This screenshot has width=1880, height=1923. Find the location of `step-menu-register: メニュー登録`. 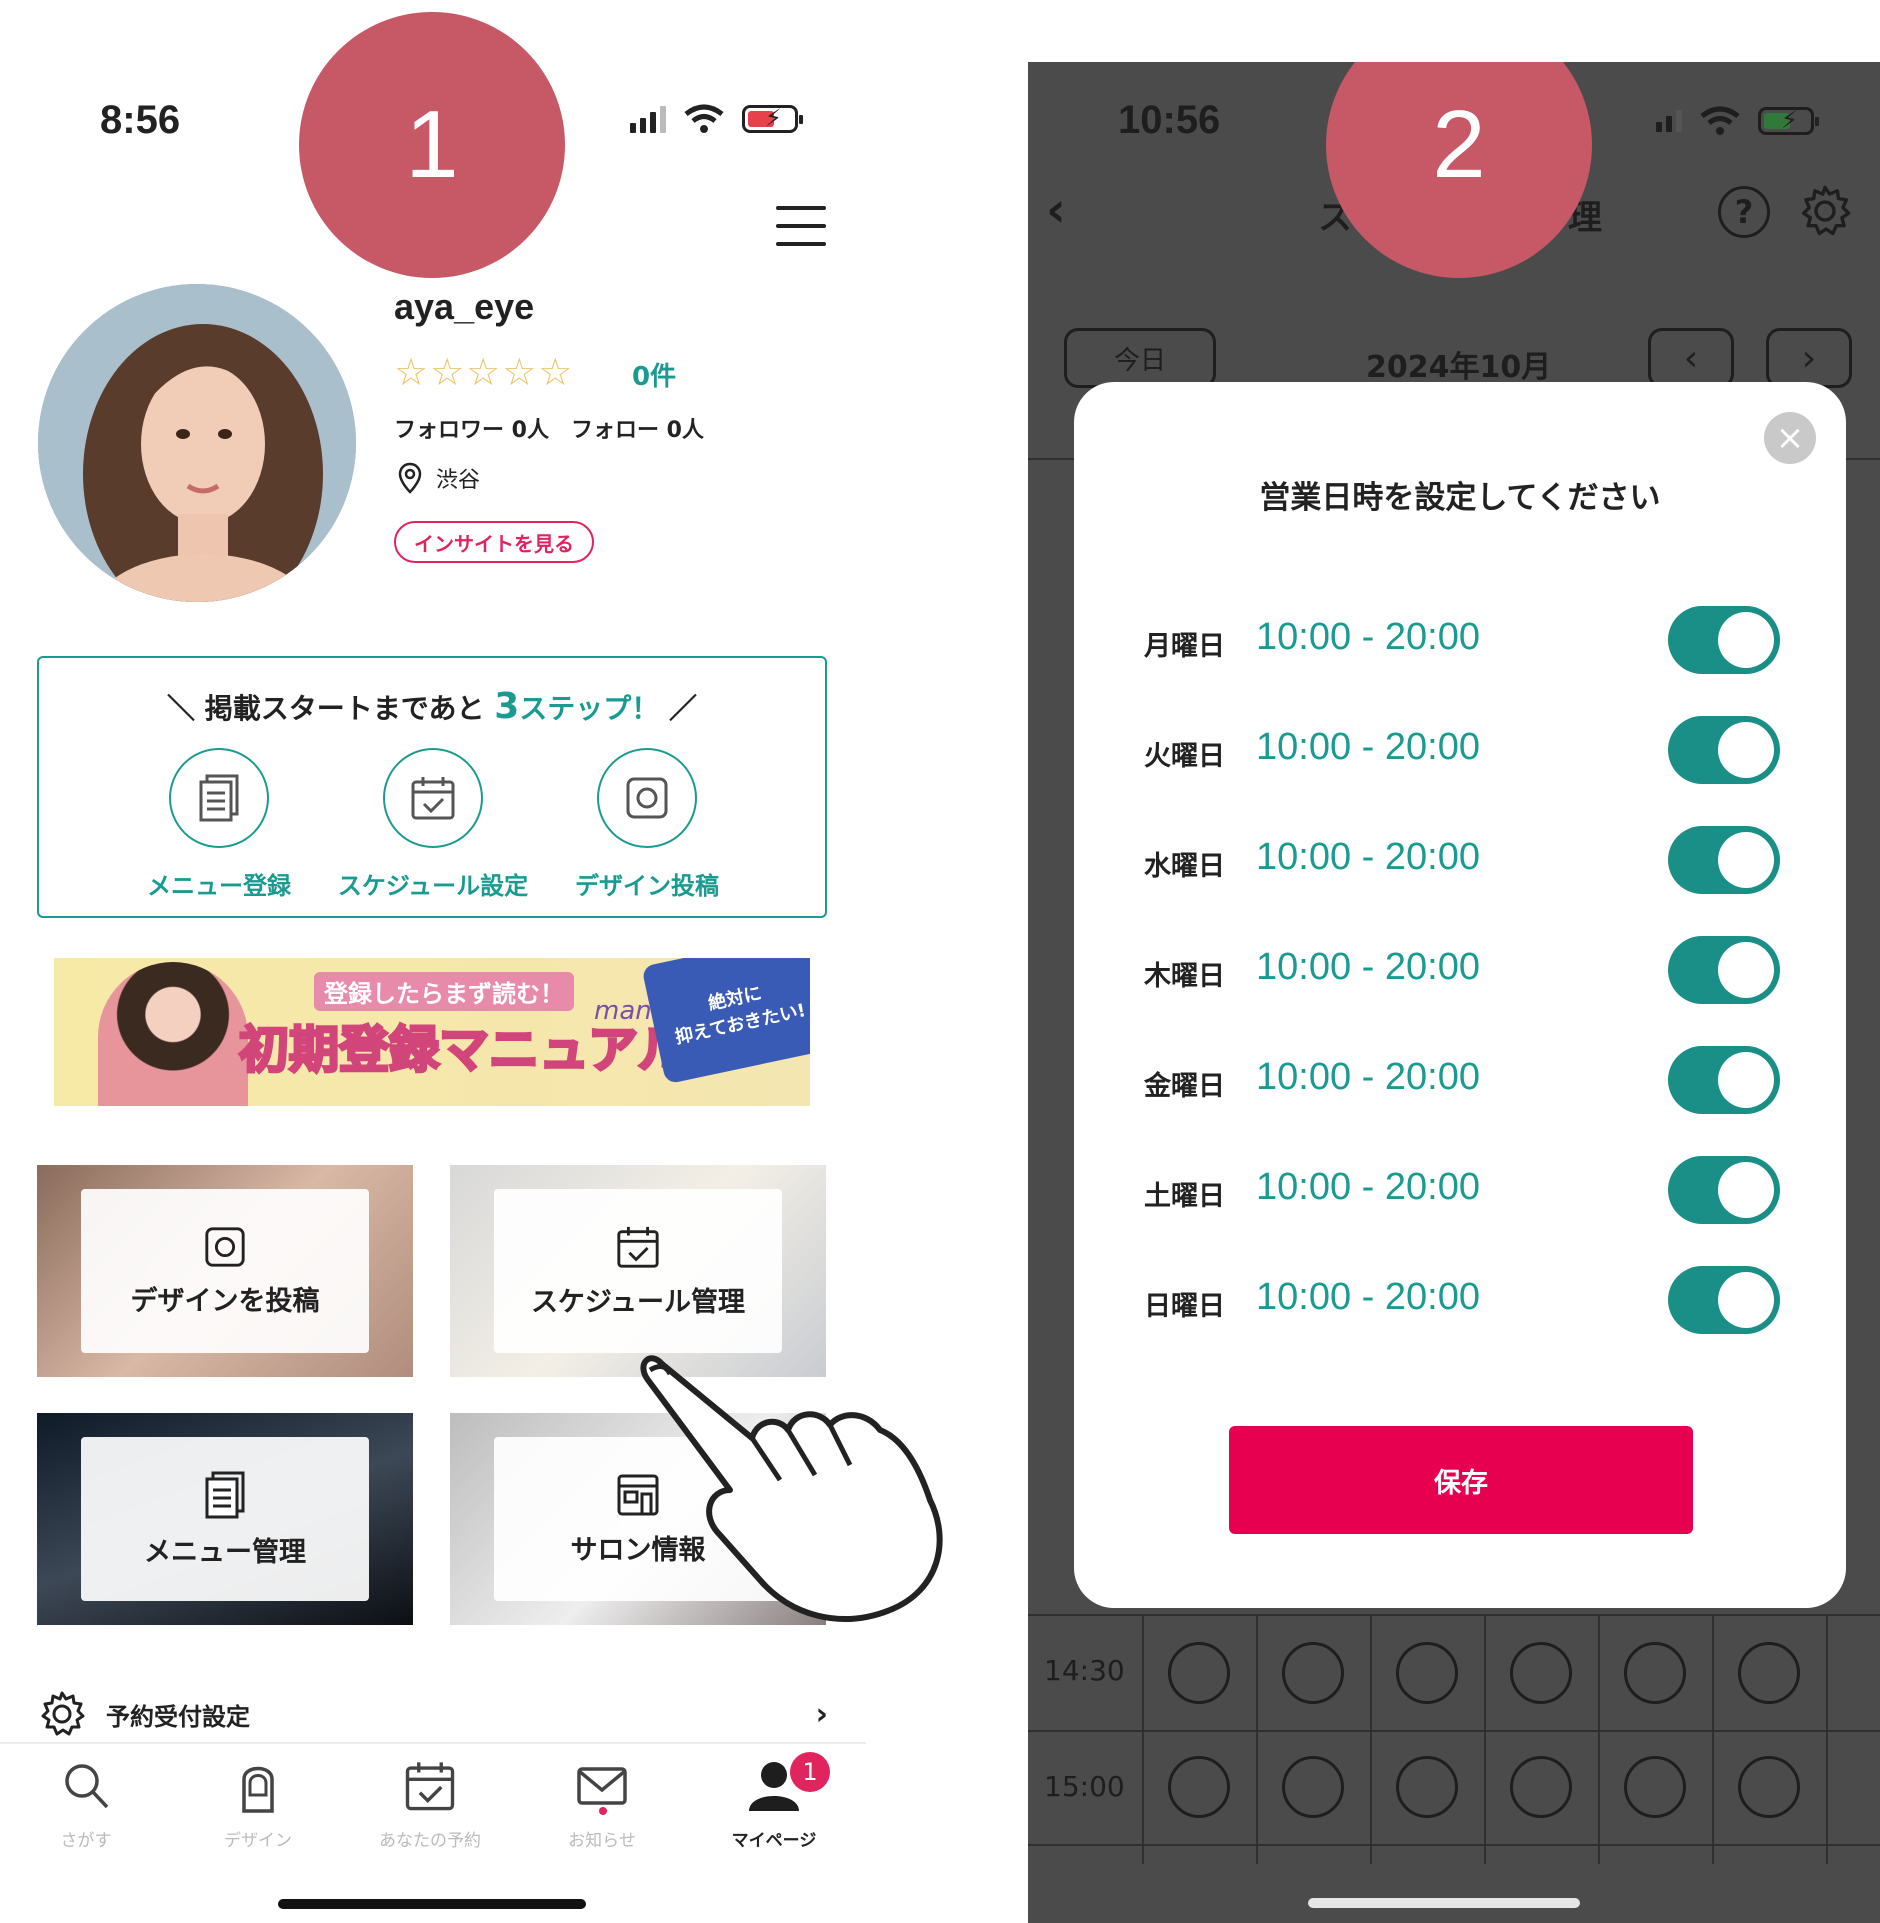

step-menu-register: メニュー登録 is located at coordinates (219, 824).